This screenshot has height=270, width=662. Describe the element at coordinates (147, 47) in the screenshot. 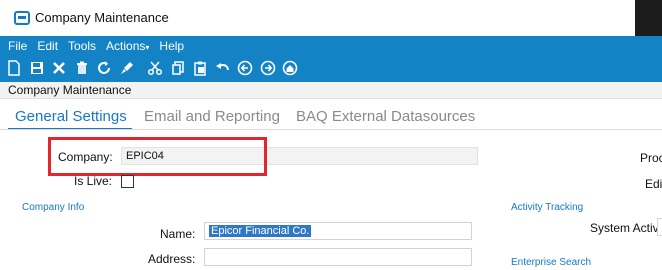

I see `chevron-down-icon: ▾` at that location.